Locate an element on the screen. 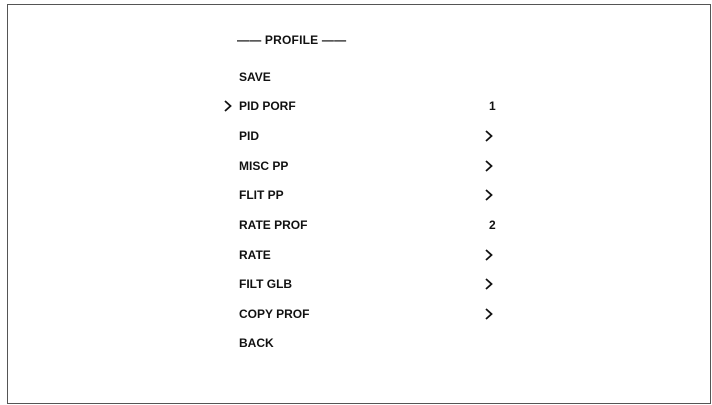 The height and width of the screenshot is (405, 712). menu-item-label: RATE is located at coordinates (255, 255).